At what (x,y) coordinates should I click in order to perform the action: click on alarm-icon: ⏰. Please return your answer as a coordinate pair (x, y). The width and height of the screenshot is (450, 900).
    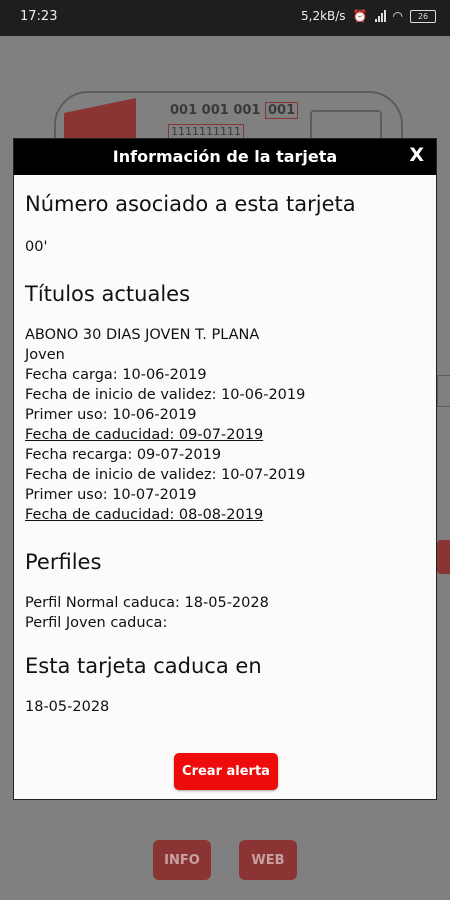
    Looking at the image, I should click on (360, 16).